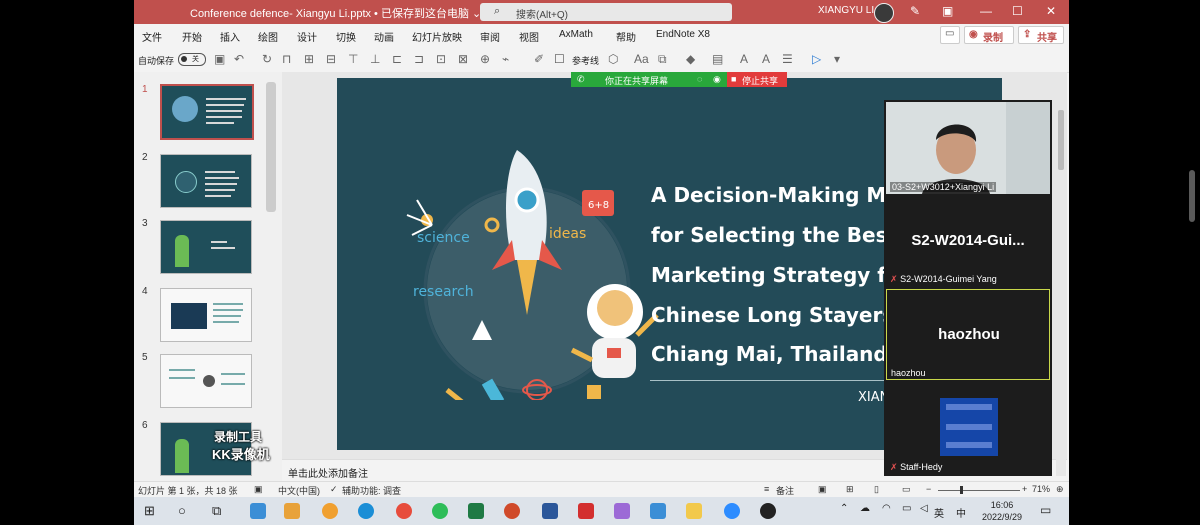 The width and height of the screenshot is (1200, 525). What do you see at coordinates (186, 511) in the screenshot?
I see `search-taskbar-icon: ○` at bounding box center [186, 511].